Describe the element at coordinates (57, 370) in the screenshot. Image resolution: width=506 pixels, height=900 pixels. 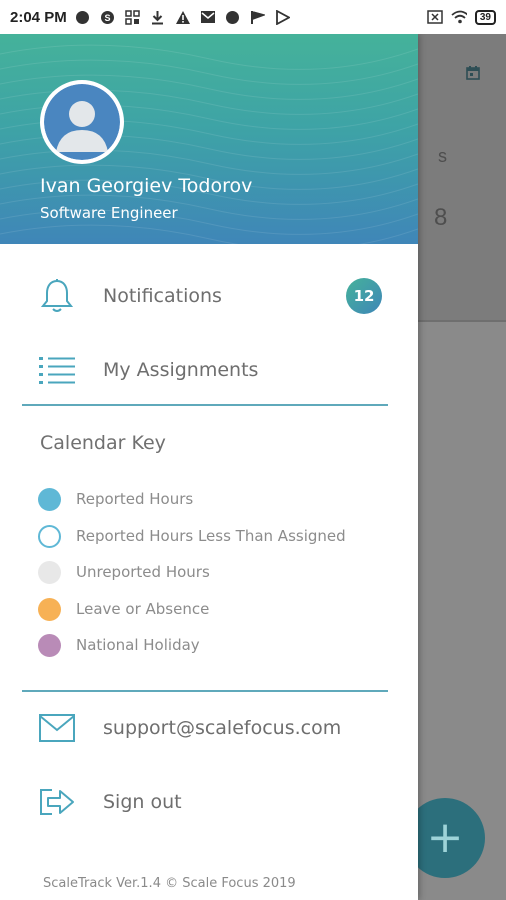
I see `list-icon` at that location.